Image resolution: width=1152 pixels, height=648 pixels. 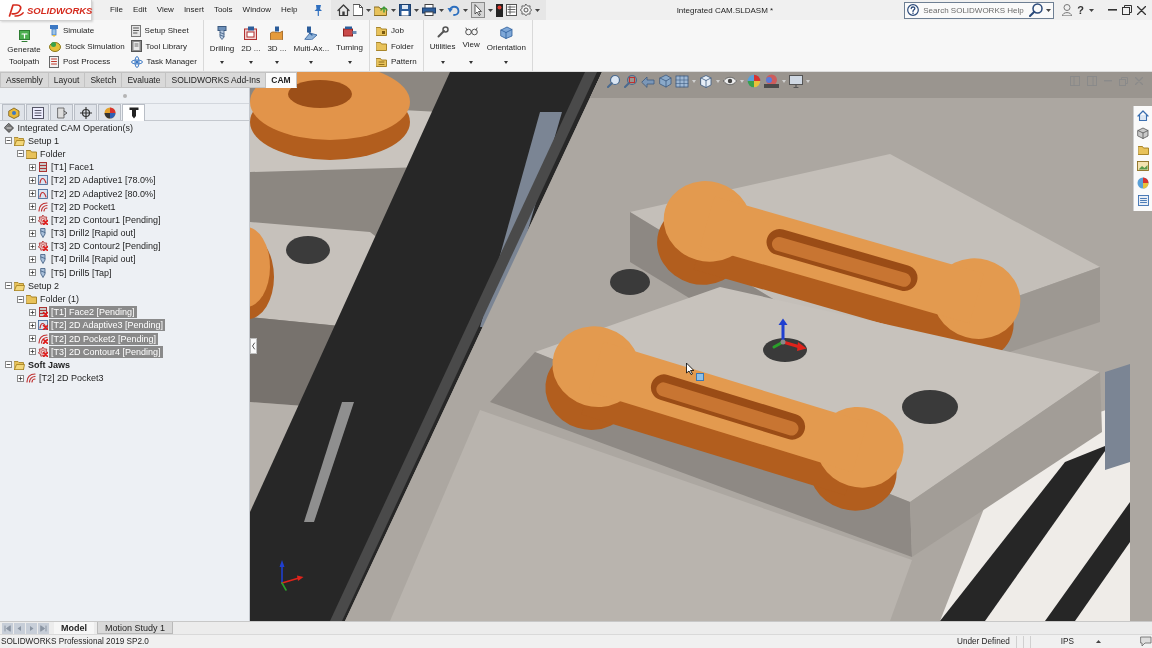 I want to click on list-icon, so click(x=1143, y=200).